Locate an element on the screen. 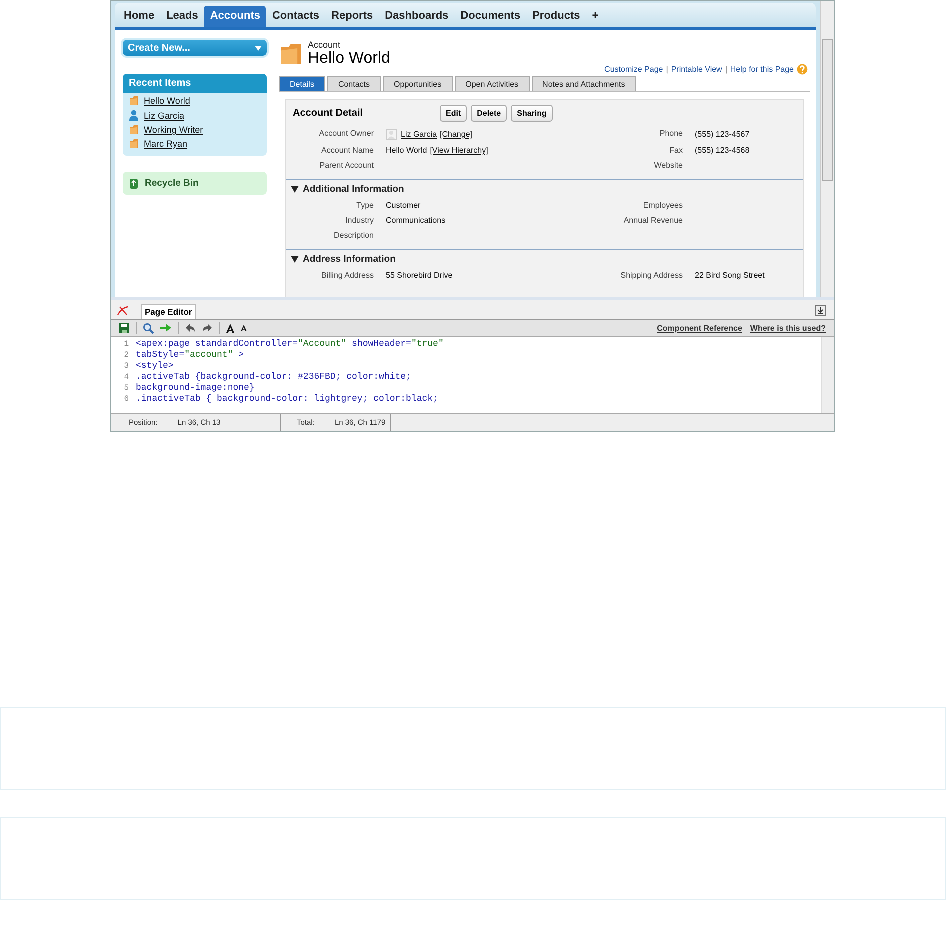  page-link: Printable View is located at coordinates (696, 69).